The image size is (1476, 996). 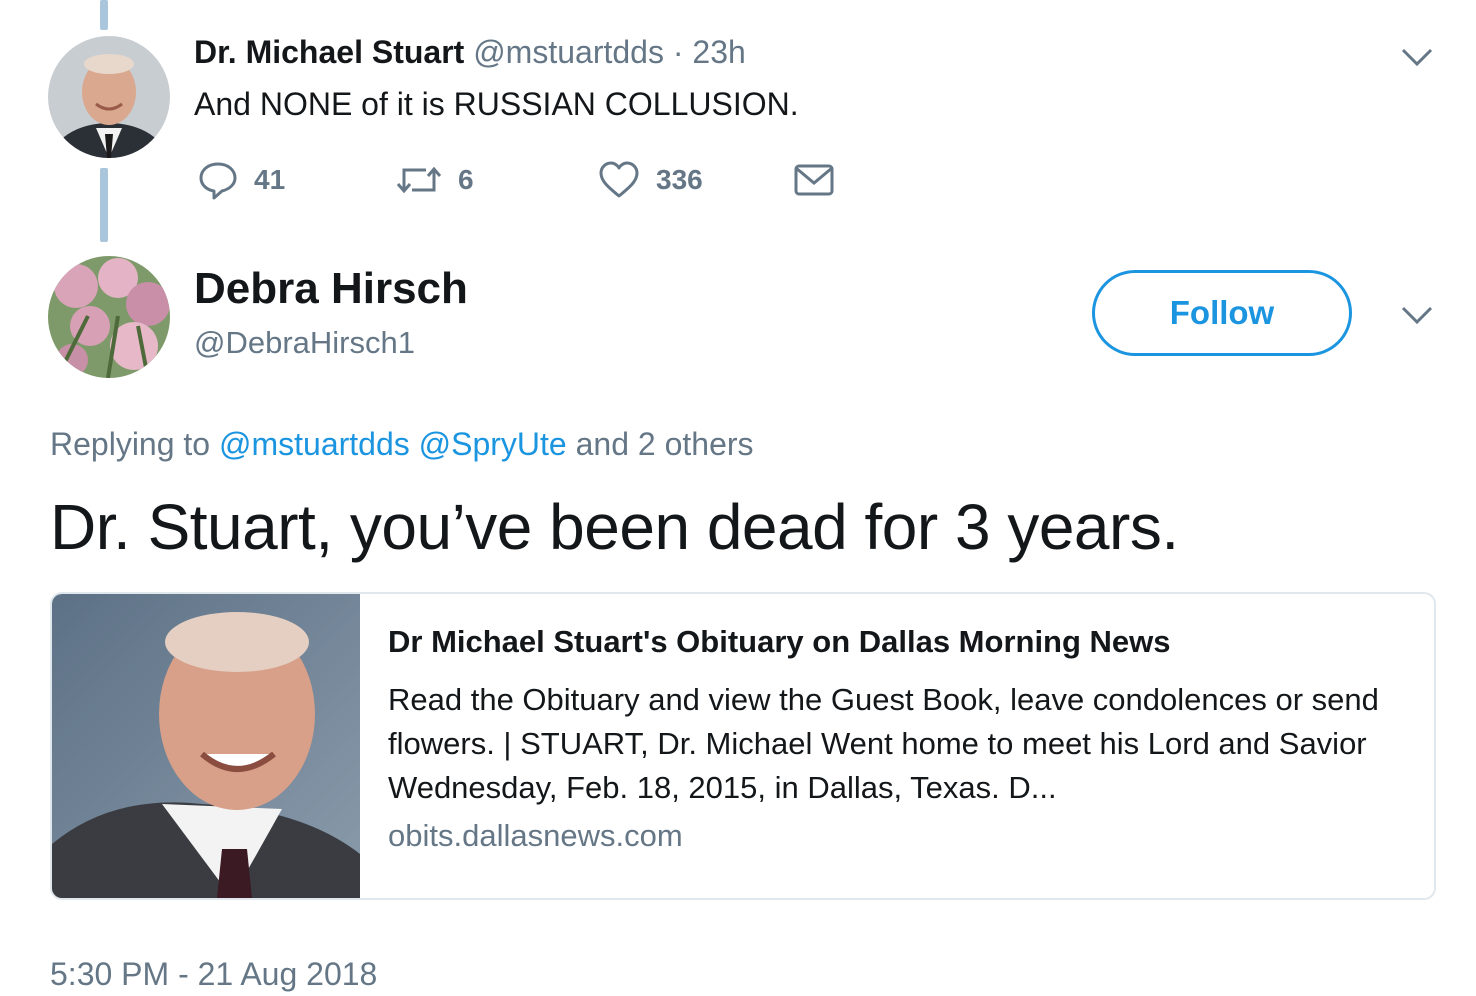 What do you see at coordinates (130, 444) in the screenshot?
I see `replying-prefix: Replying to` at bounding box center [130, 444].